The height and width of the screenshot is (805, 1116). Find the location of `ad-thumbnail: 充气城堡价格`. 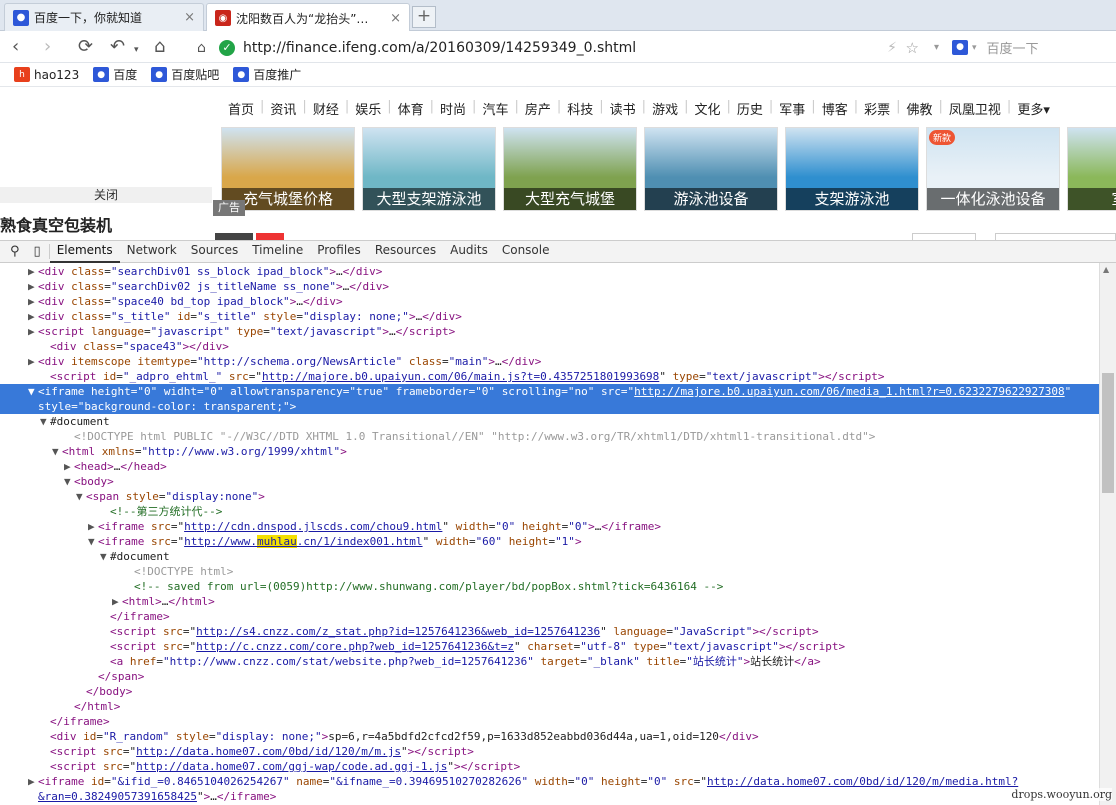

ad-thumbnail: 充气城堡价格 is located at coordinates (288, 169).